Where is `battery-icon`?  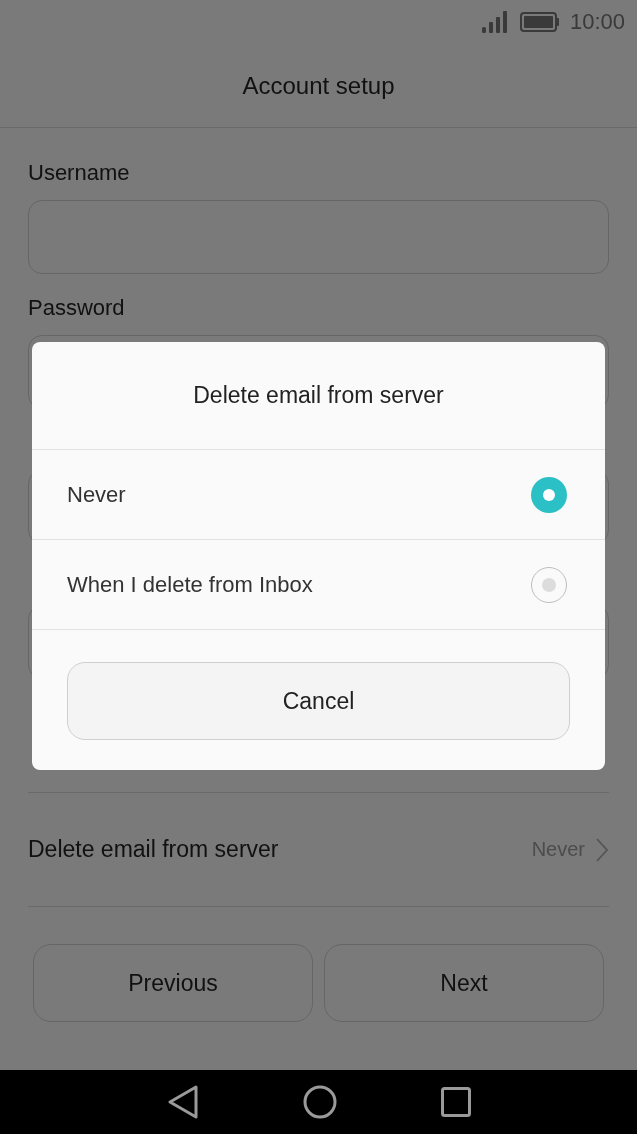
battery-icon is located at coordinates (539, 22).